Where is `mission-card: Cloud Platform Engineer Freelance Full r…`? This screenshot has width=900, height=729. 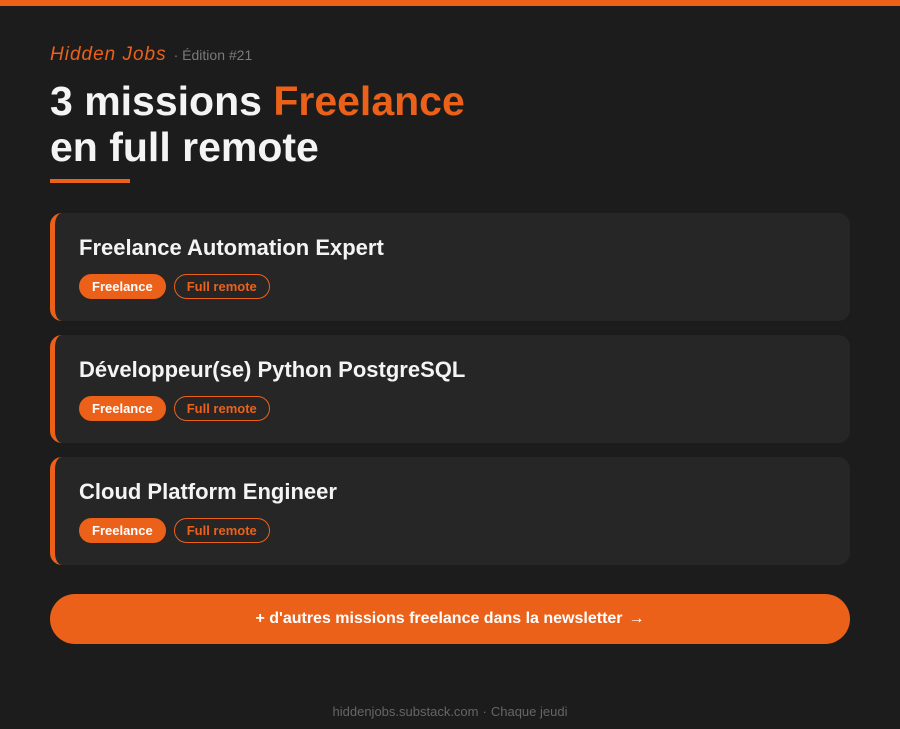
mission-card: Cloud Platform Engineer Freelance Full r… is located at coordinates (450, 511).